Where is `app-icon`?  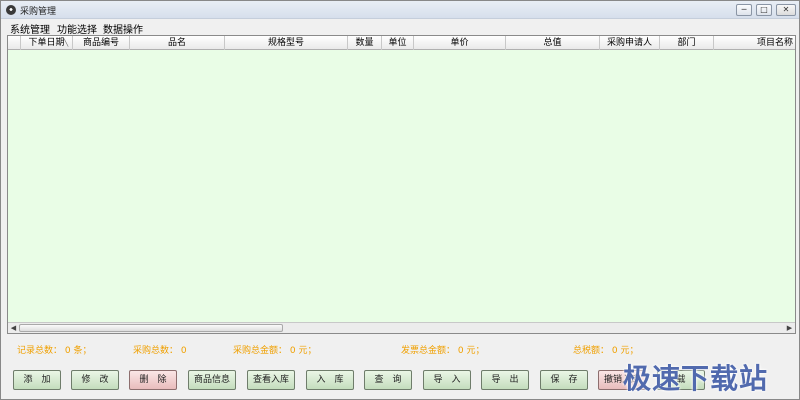
app-icon is located at coordinates (11, 10).